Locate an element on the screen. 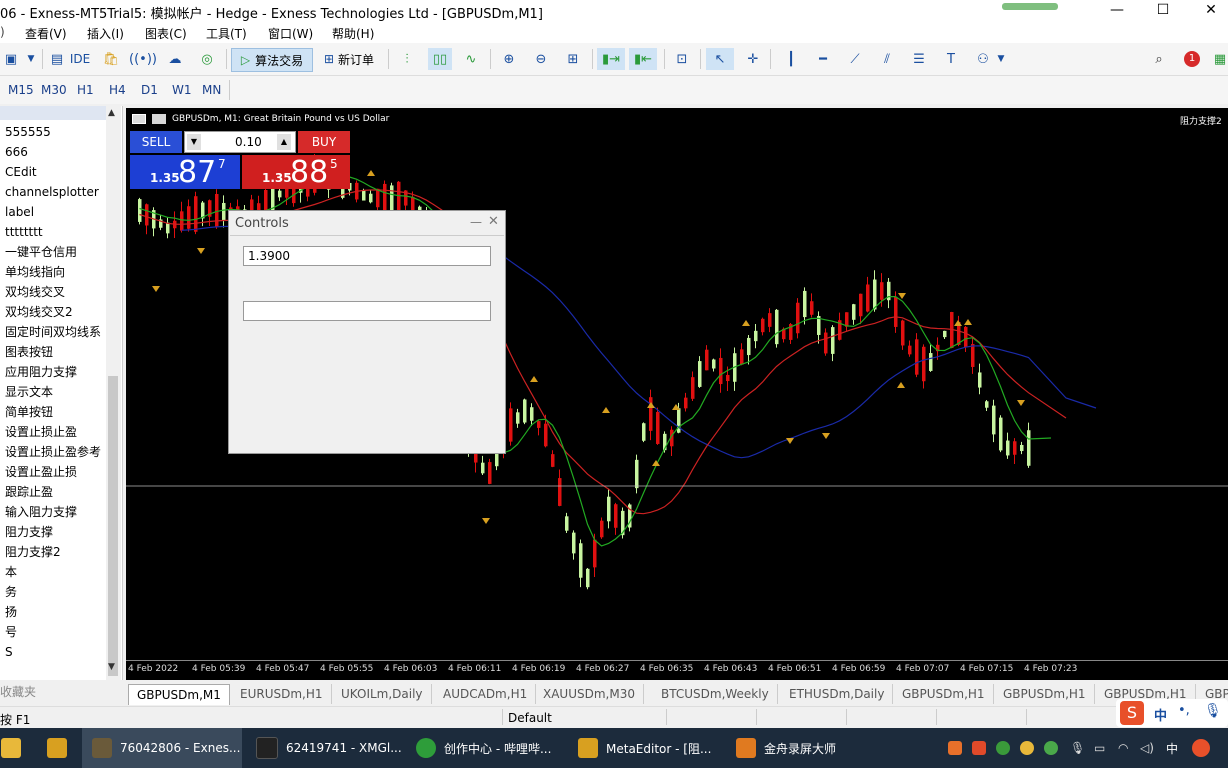  navigator-scroll-thumb is located at coordinates (113, 526).